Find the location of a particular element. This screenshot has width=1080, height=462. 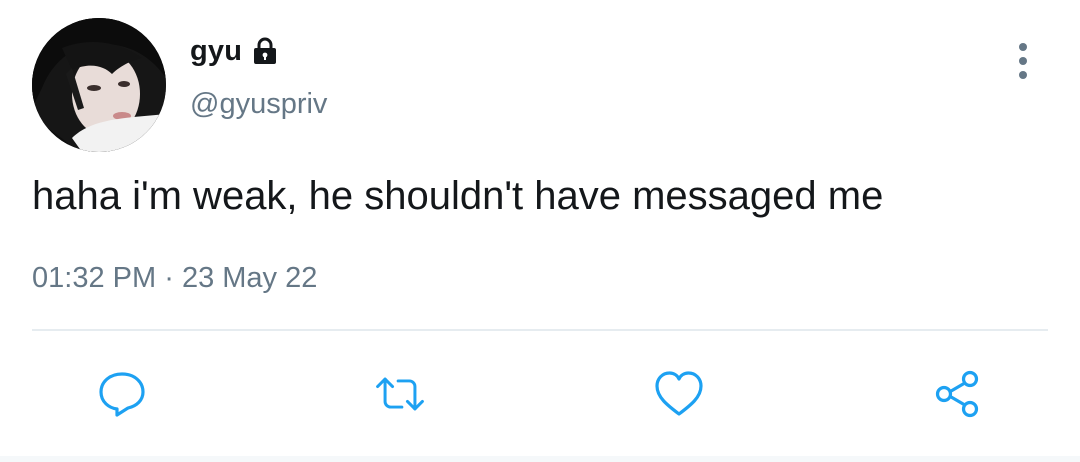

lock-icon is located at coordinates (265, 51).